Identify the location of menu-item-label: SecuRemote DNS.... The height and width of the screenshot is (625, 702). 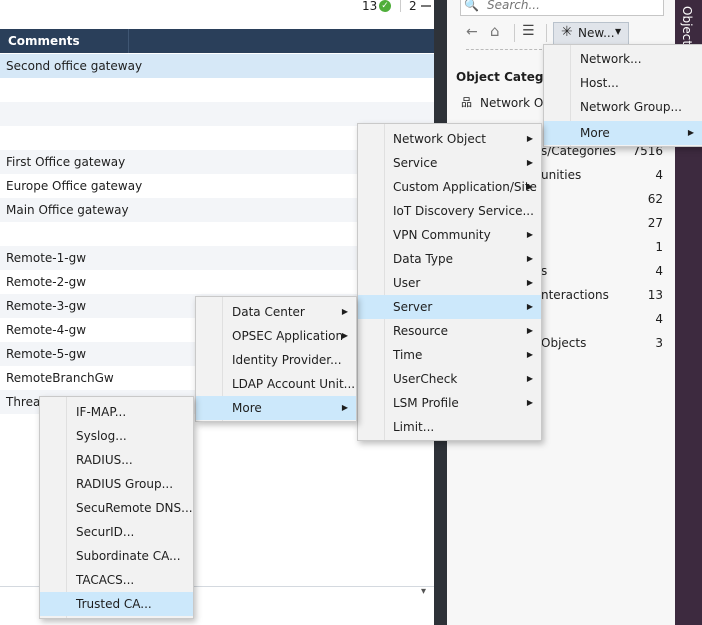
(134, 508).